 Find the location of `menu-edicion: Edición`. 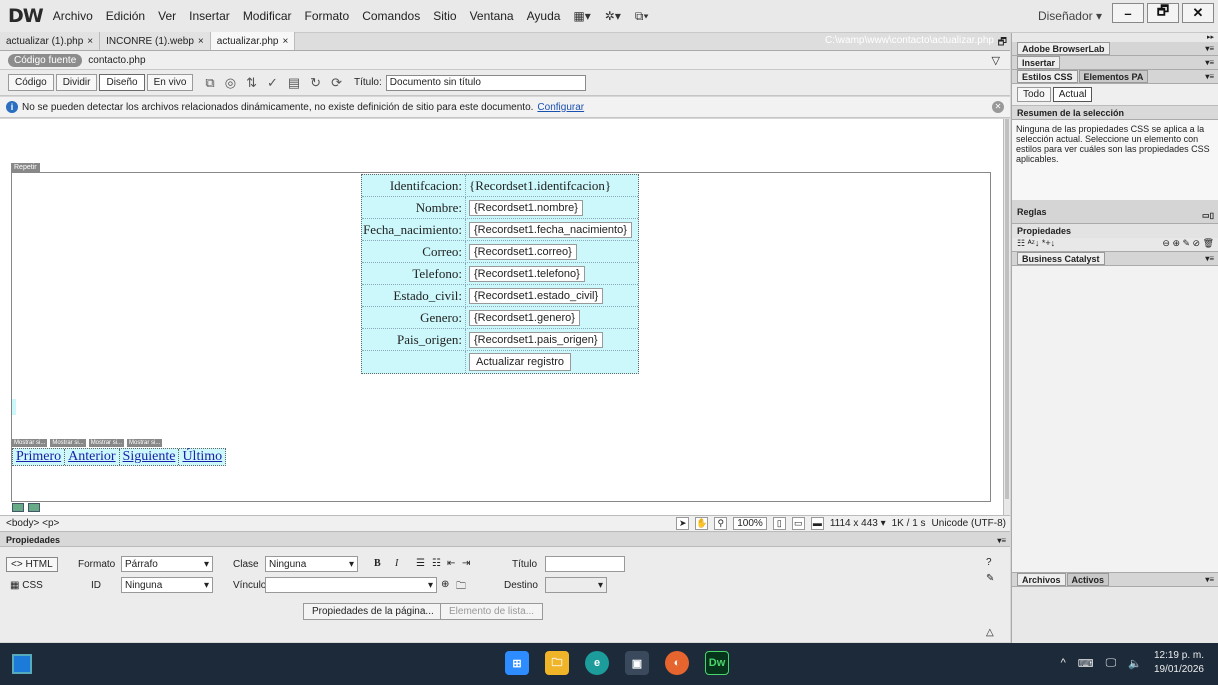

menu-edicion: Edición is located at coordinates (125, 16).